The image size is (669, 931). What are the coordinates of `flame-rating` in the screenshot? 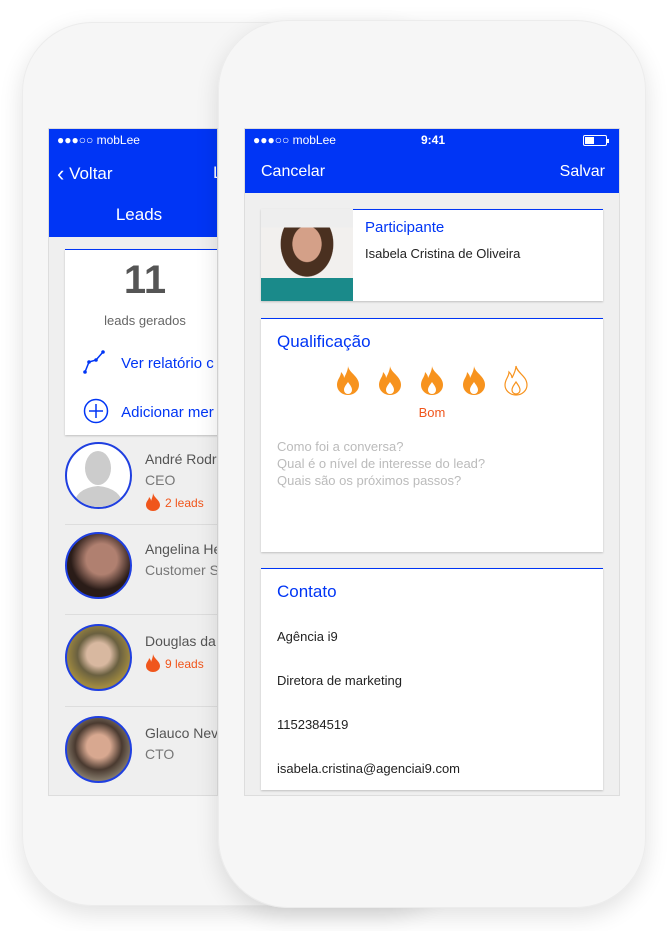 It's located at (432, 383).